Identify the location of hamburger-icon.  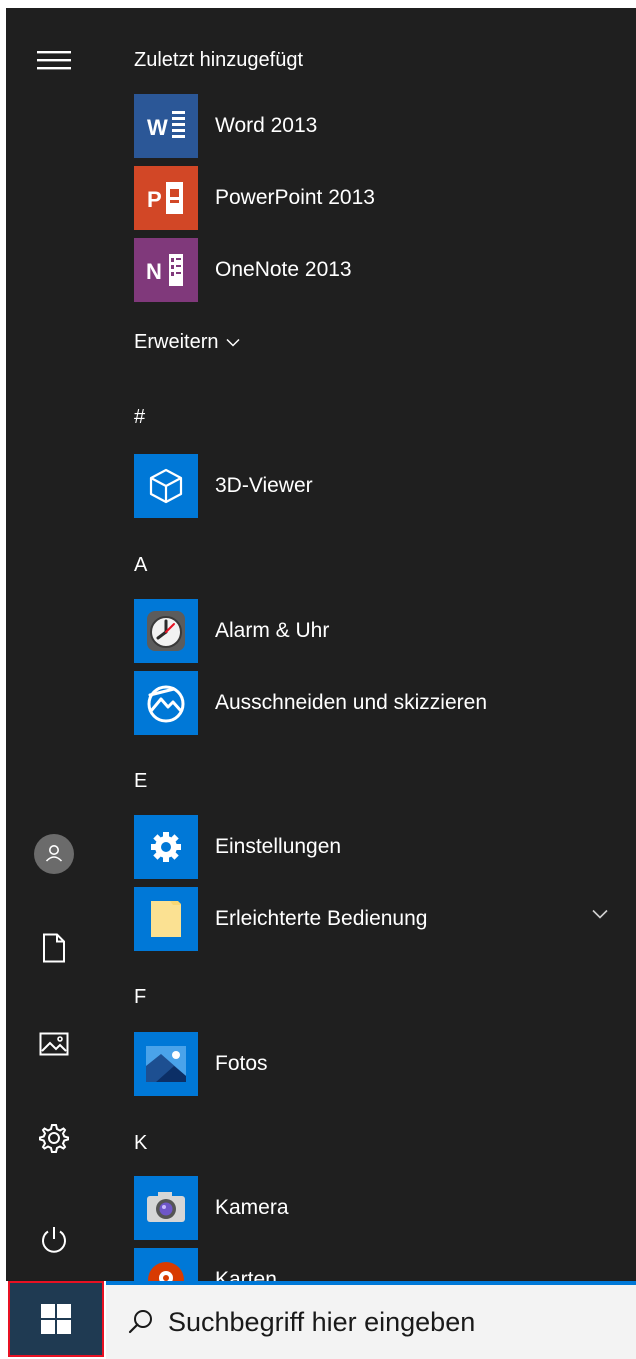
(54, 60).